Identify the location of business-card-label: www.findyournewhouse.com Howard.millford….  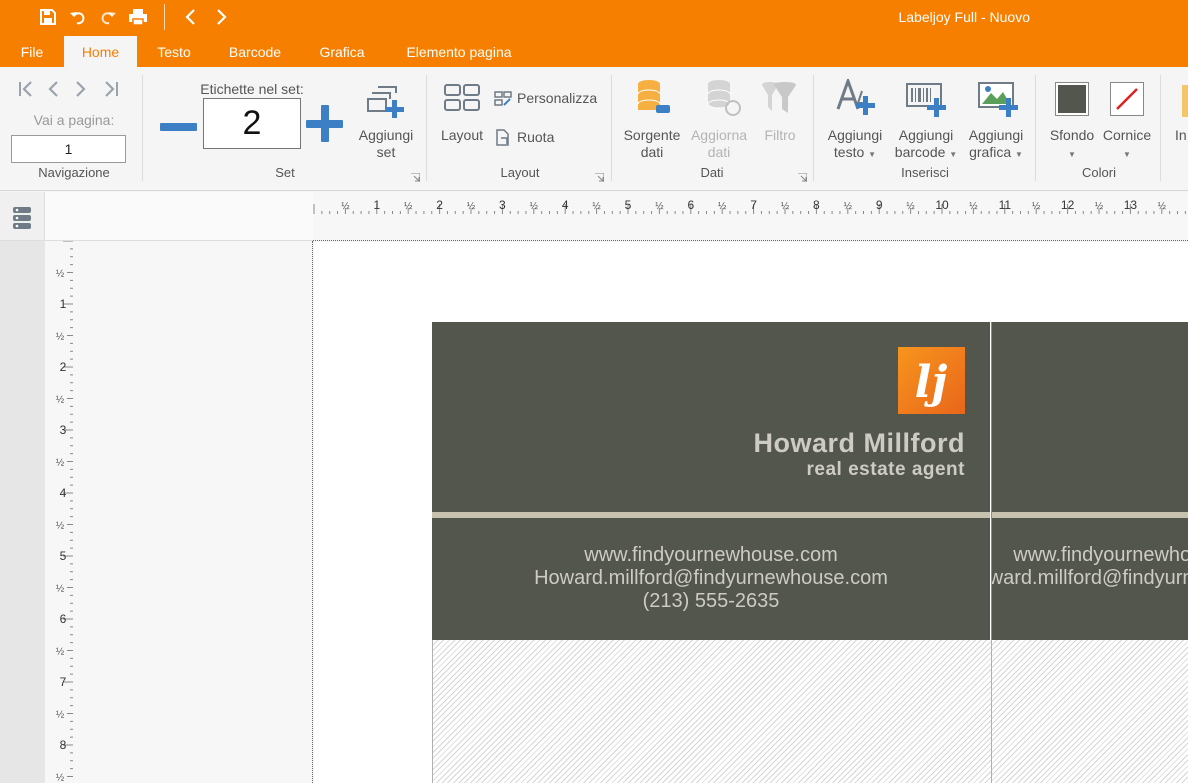
(1089, 481).